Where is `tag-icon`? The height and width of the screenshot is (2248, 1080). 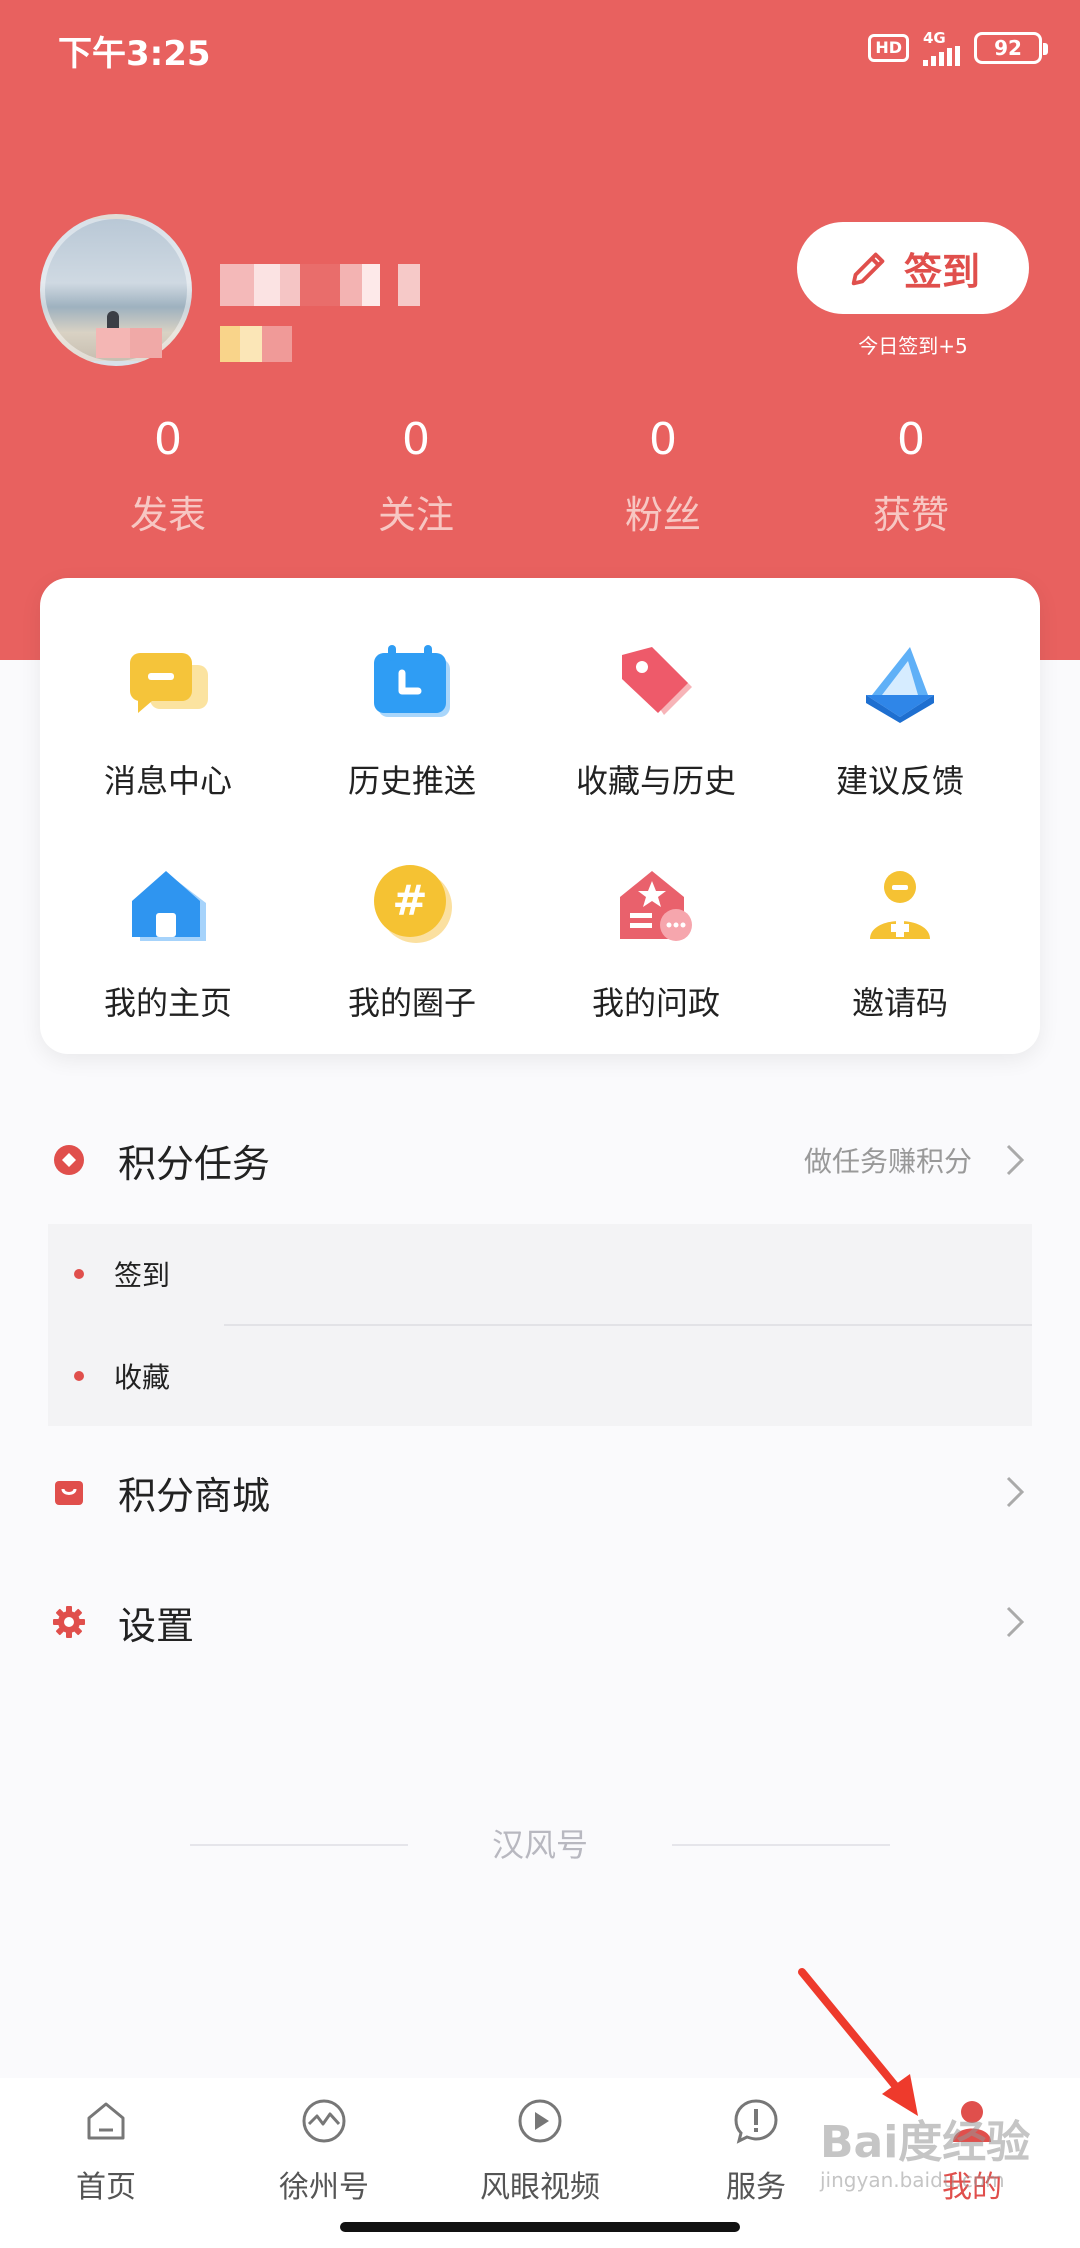
tag-icon is located at coordinates (656, 683).